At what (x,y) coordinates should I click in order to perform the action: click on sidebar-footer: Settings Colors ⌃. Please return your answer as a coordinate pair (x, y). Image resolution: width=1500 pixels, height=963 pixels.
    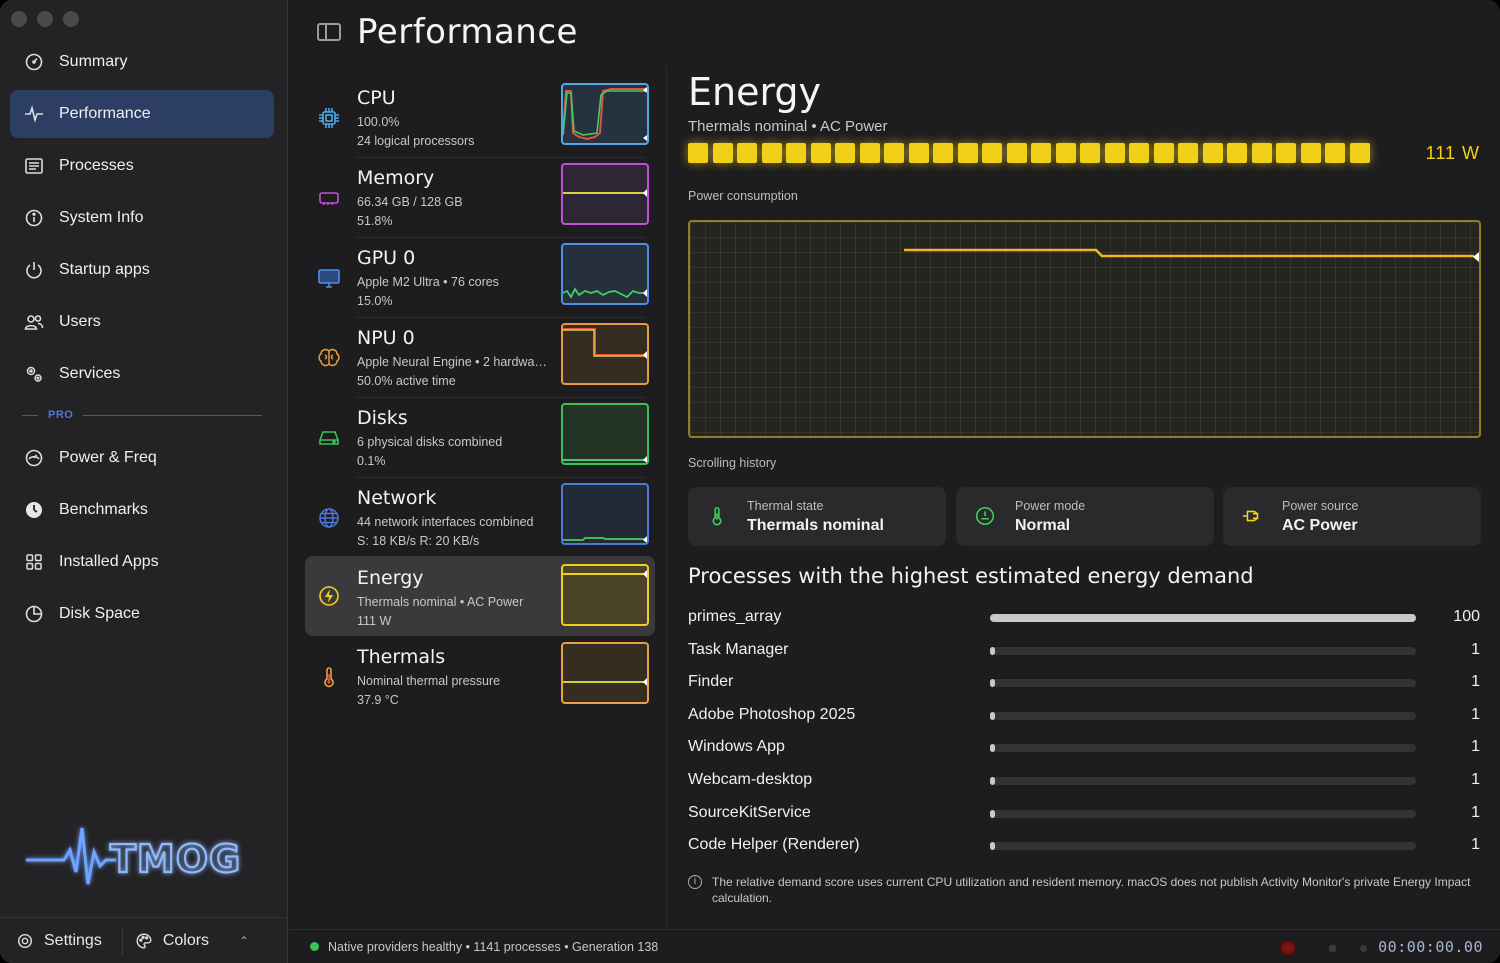
    Looking at the image, I should click on (144, 940).